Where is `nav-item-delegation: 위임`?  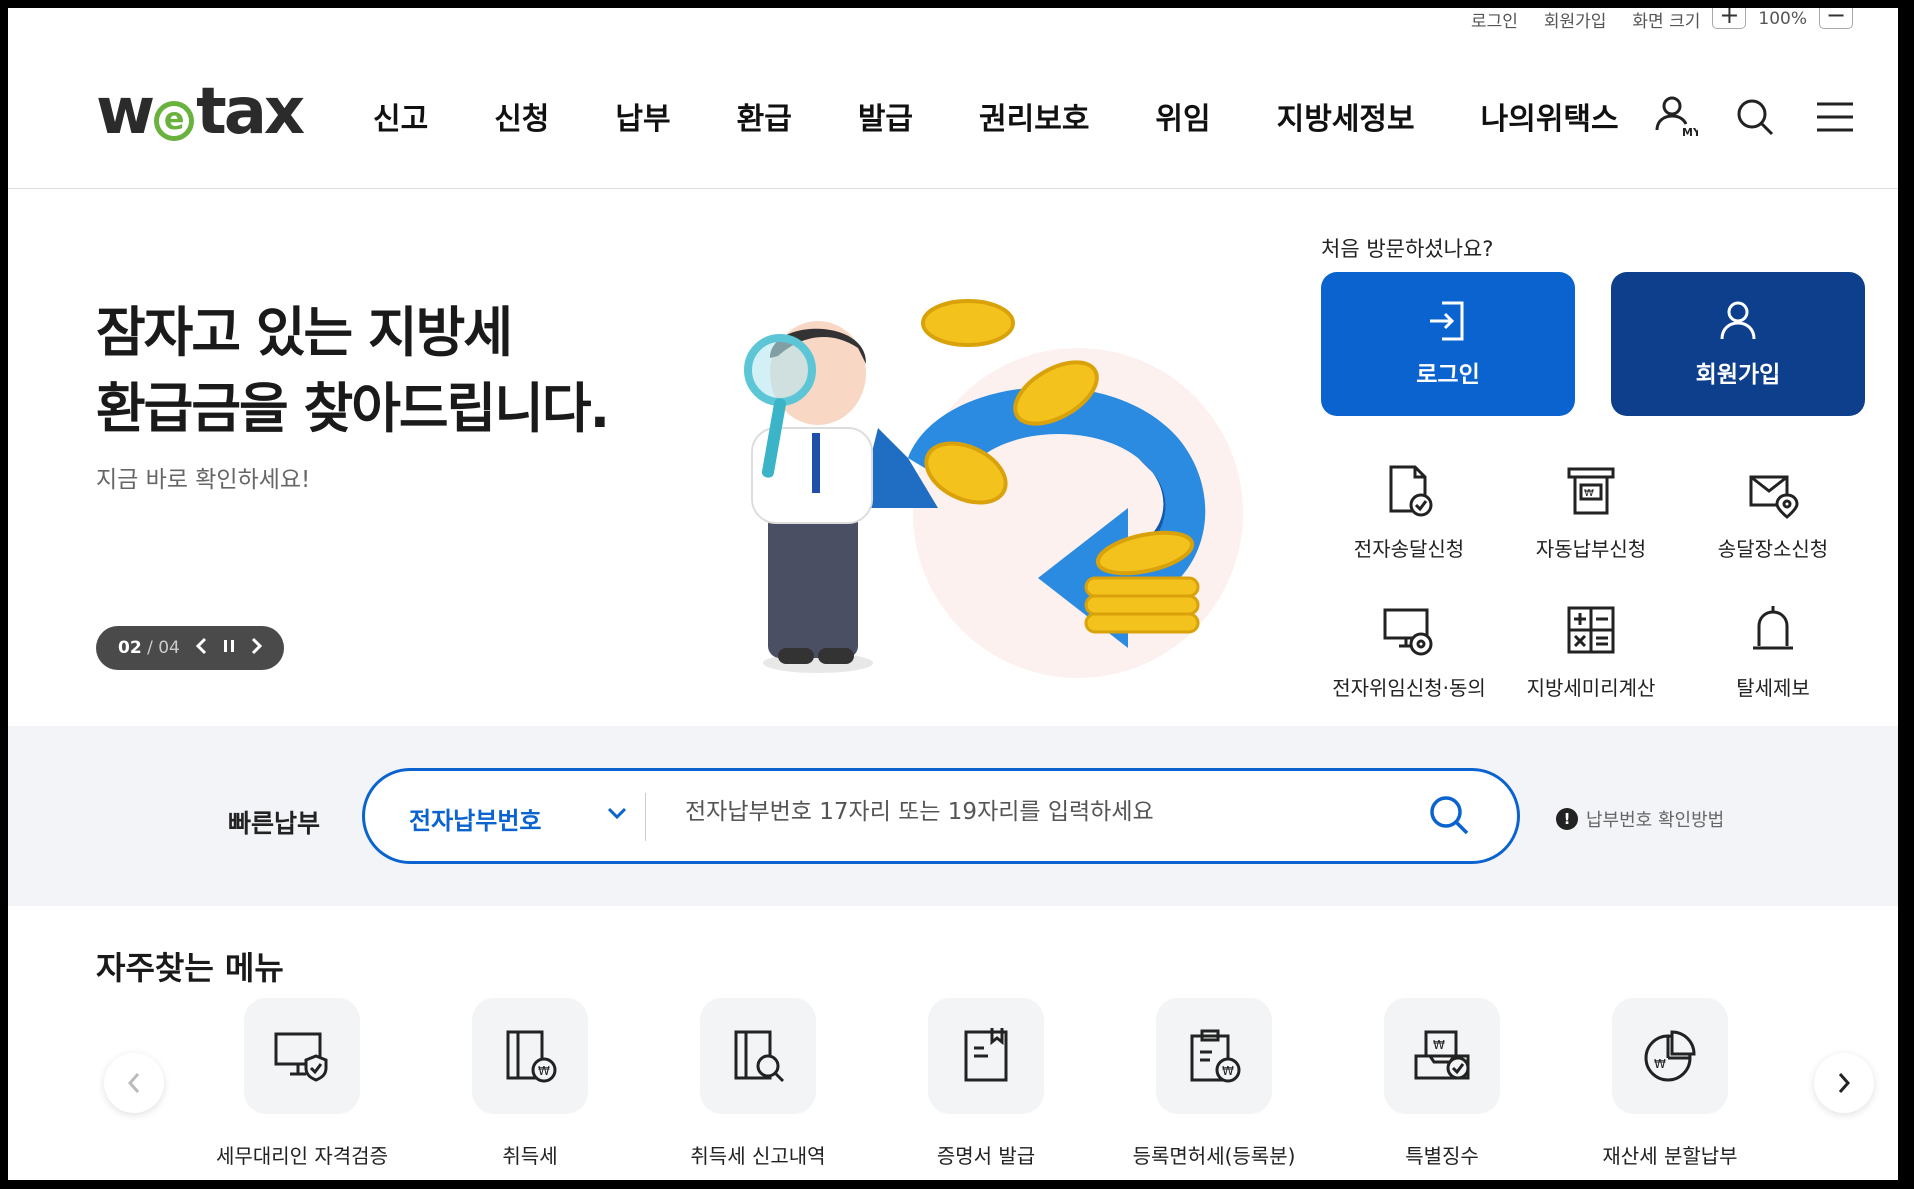
nav-item-delegation: 위임 is located at coordinates (1182, 116).